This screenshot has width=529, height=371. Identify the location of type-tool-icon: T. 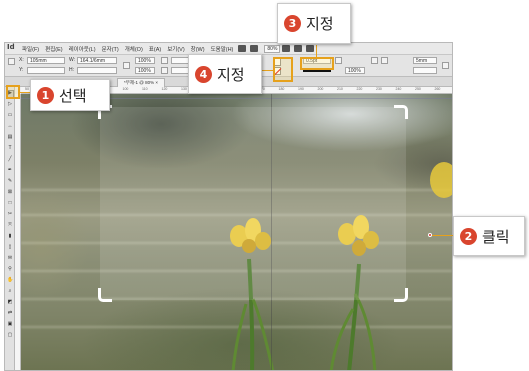
(10, 148).